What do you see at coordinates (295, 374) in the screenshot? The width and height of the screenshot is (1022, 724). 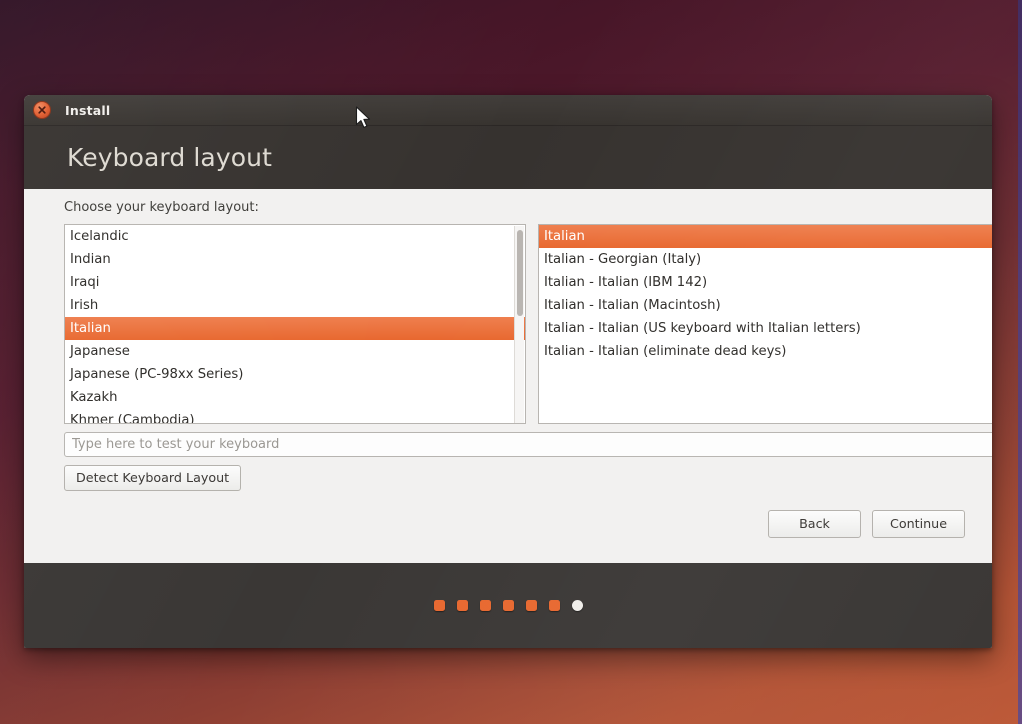 I see `keyboard-layout-item: Japanese (PC-98xx Series)` at bounding box center [295, 374].